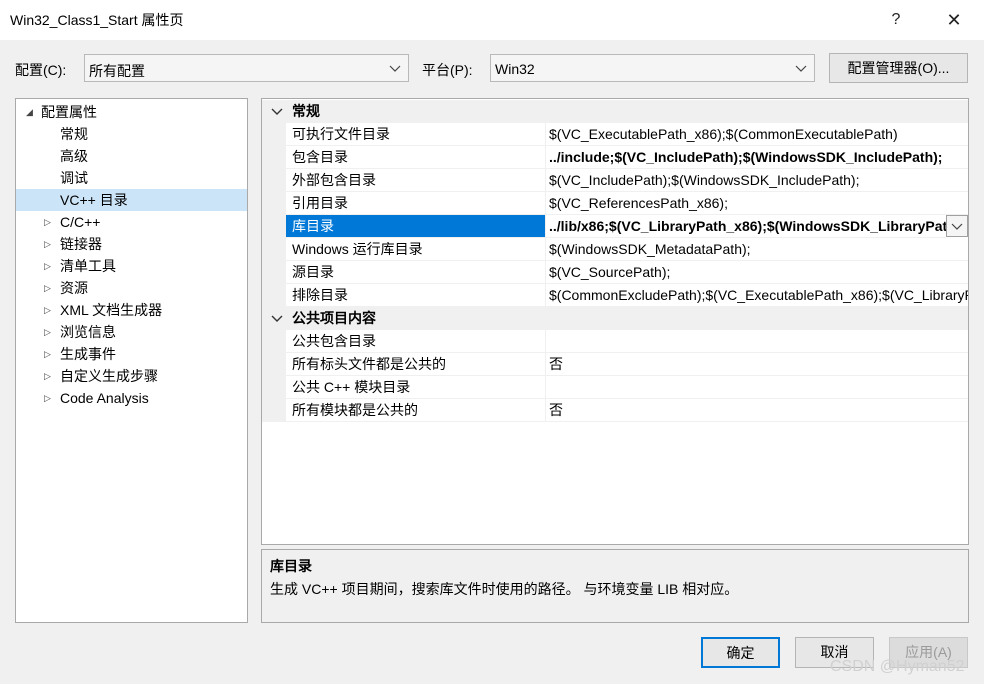  Describe the element at coordinates (615, 111) in the screenshot. I see `category-general: 常规` at that location.